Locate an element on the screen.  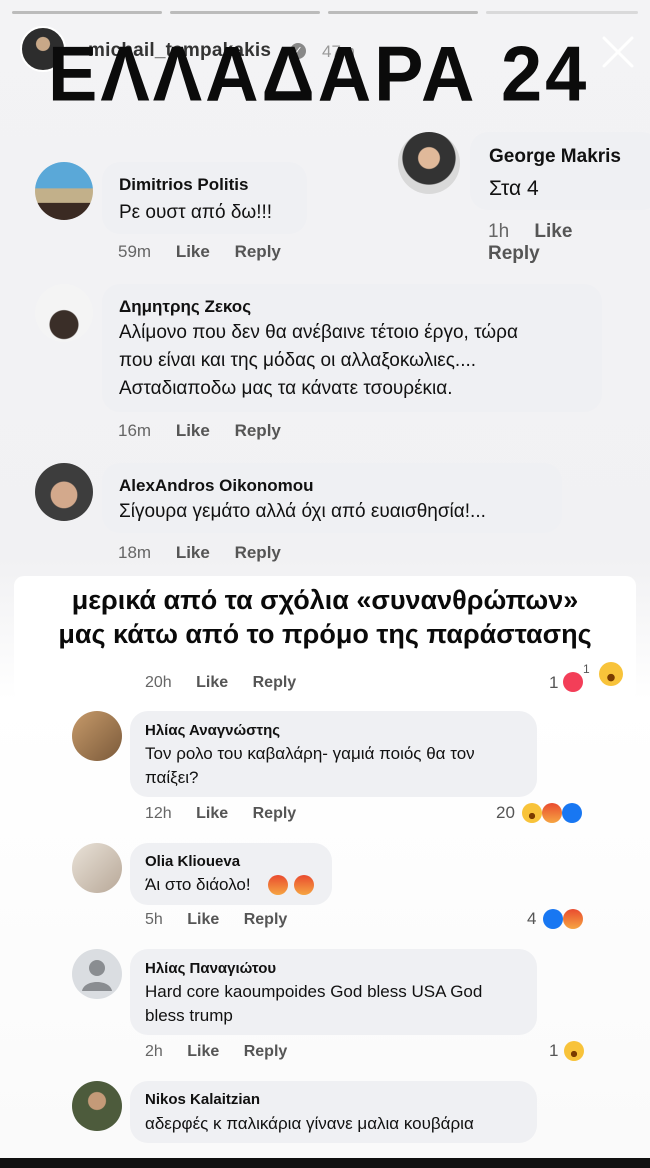
comment-time: 20h is located at coordinates (158, 682).